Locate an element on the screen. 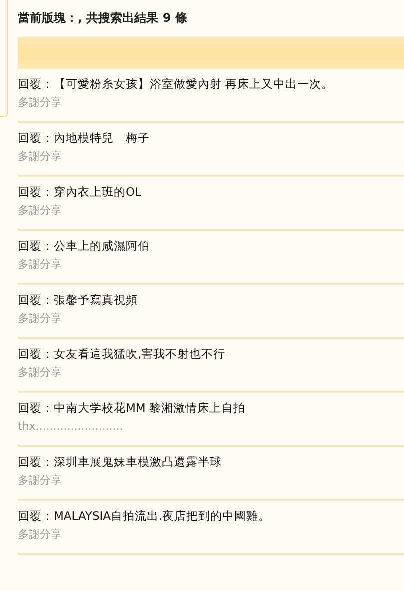  result-title-link: 回覆：公車上的咸濕阿伯 is located at coordinates (211, 246).